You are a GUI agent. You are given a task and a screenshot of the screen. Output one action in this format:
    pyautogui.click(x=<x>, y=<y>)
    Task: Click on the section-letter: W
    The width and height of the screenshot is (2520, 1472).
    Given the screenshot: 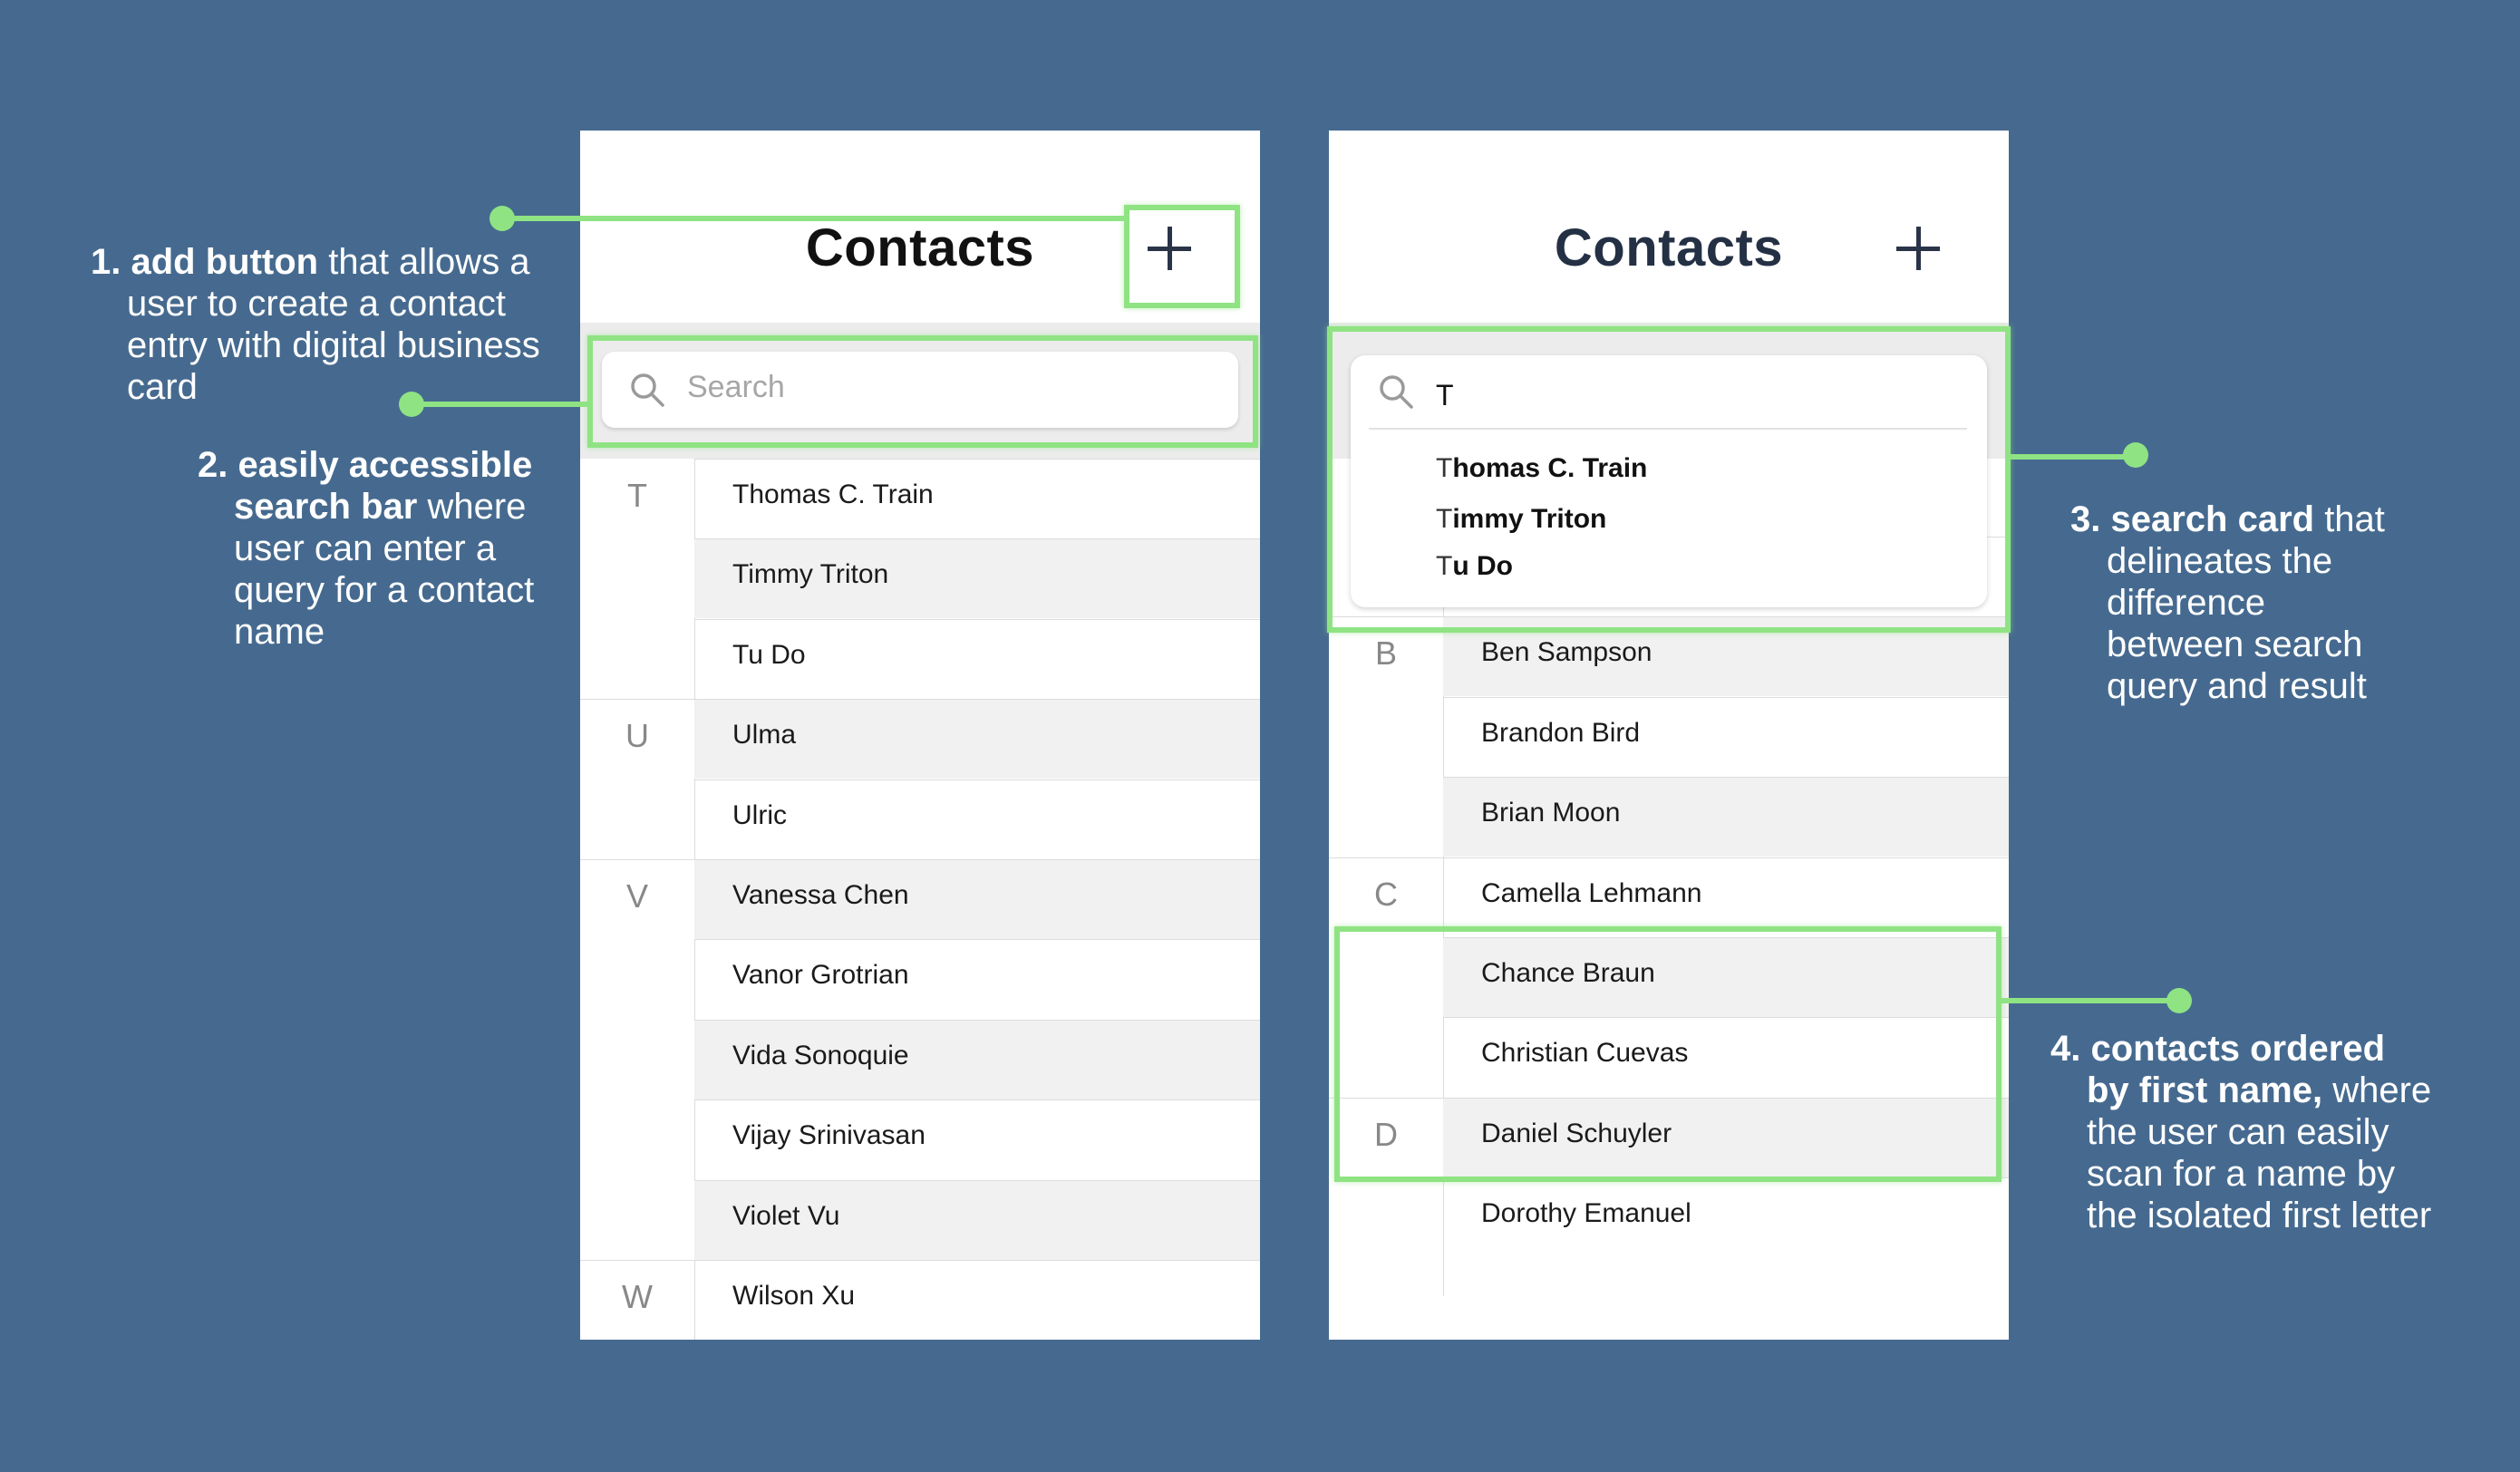 What is the action you would take?
    pyautogui.click(x=637, y=1296)
    